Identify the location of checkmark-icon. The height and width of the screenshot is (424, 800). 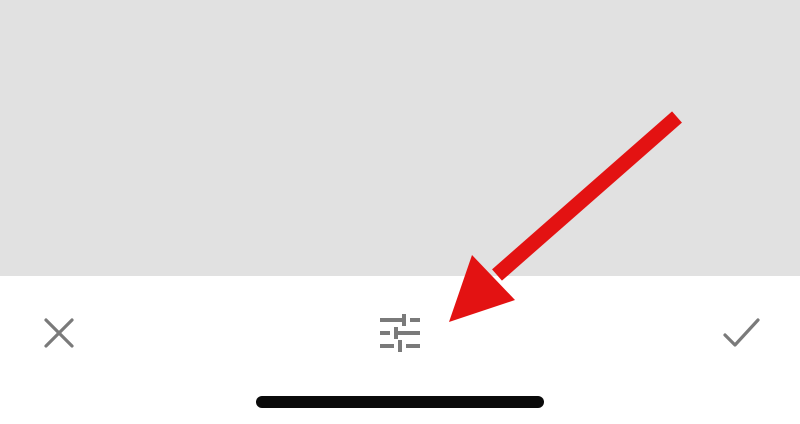
(741, 332).